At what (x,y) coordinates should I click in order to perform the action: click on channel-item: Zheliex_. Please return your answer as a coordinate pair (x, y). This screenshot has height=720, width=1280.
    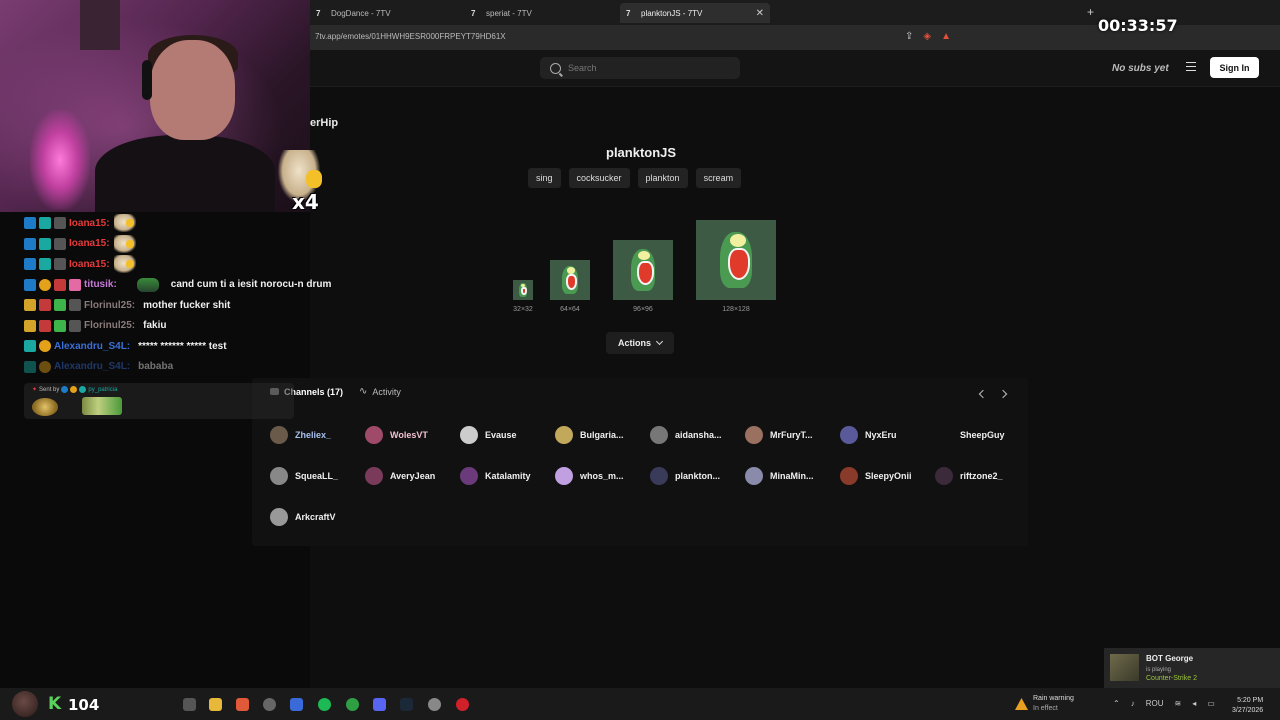
    Looking at the image, I should click on (300, 435).